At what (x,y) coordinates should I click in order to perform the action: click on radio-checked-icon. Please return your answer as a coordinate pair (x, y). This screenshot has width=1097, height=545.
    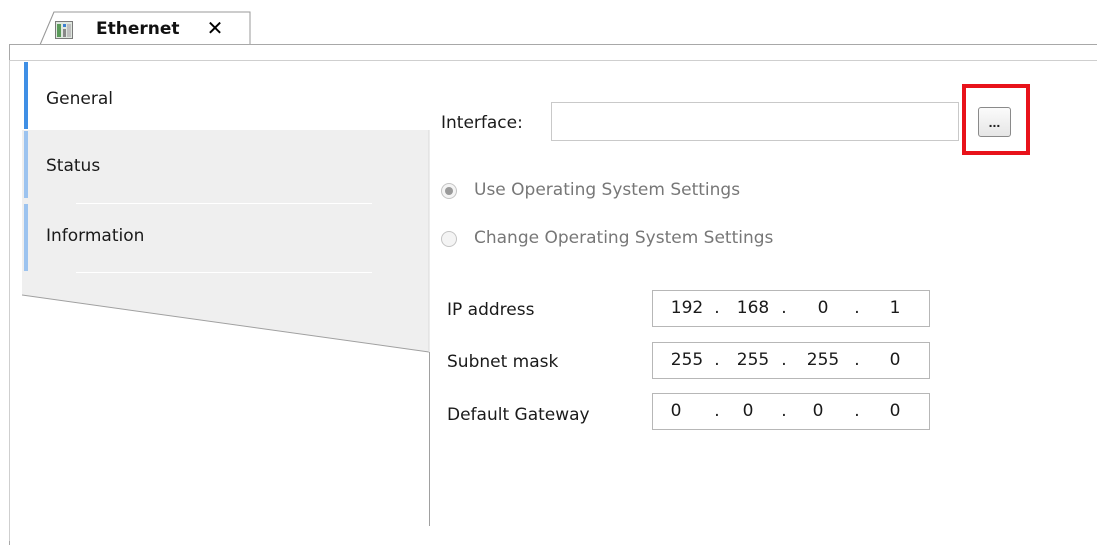
    Looking at the image, I should click on (449, 191).